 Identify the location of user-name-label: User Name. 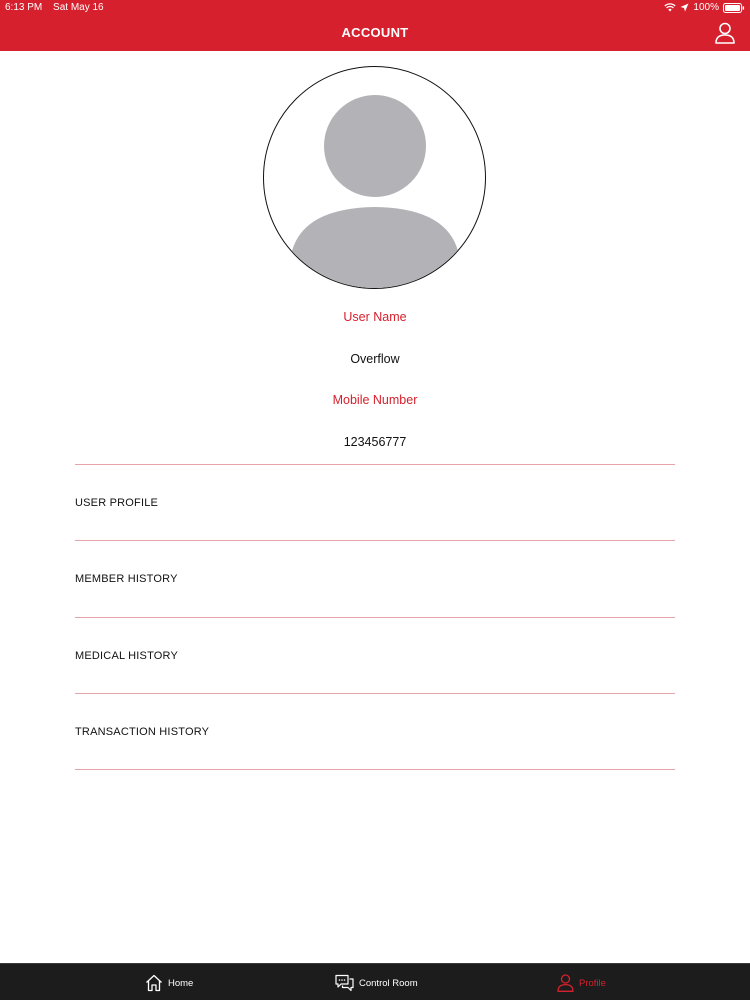
(375, 317).